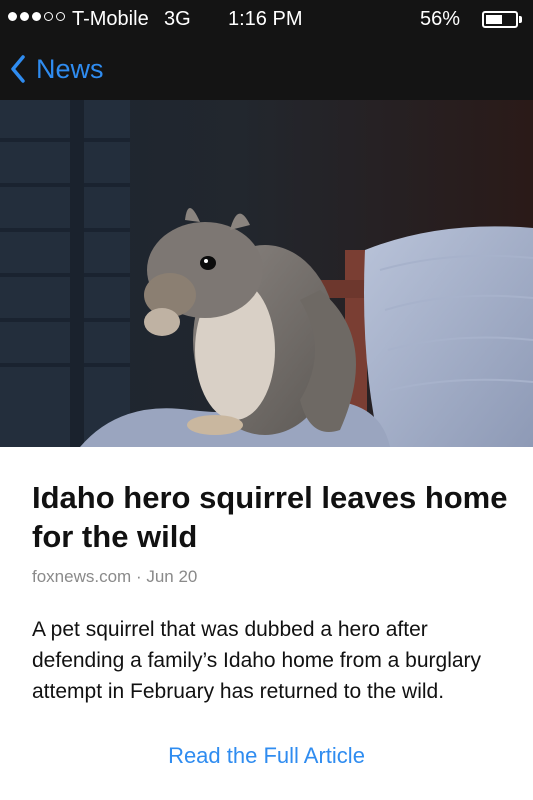 This screenshot has width=533, height=800. Describe the element at coordinates (172, 576) in the screenshot. I see `article-date: Jun 20` at that location.